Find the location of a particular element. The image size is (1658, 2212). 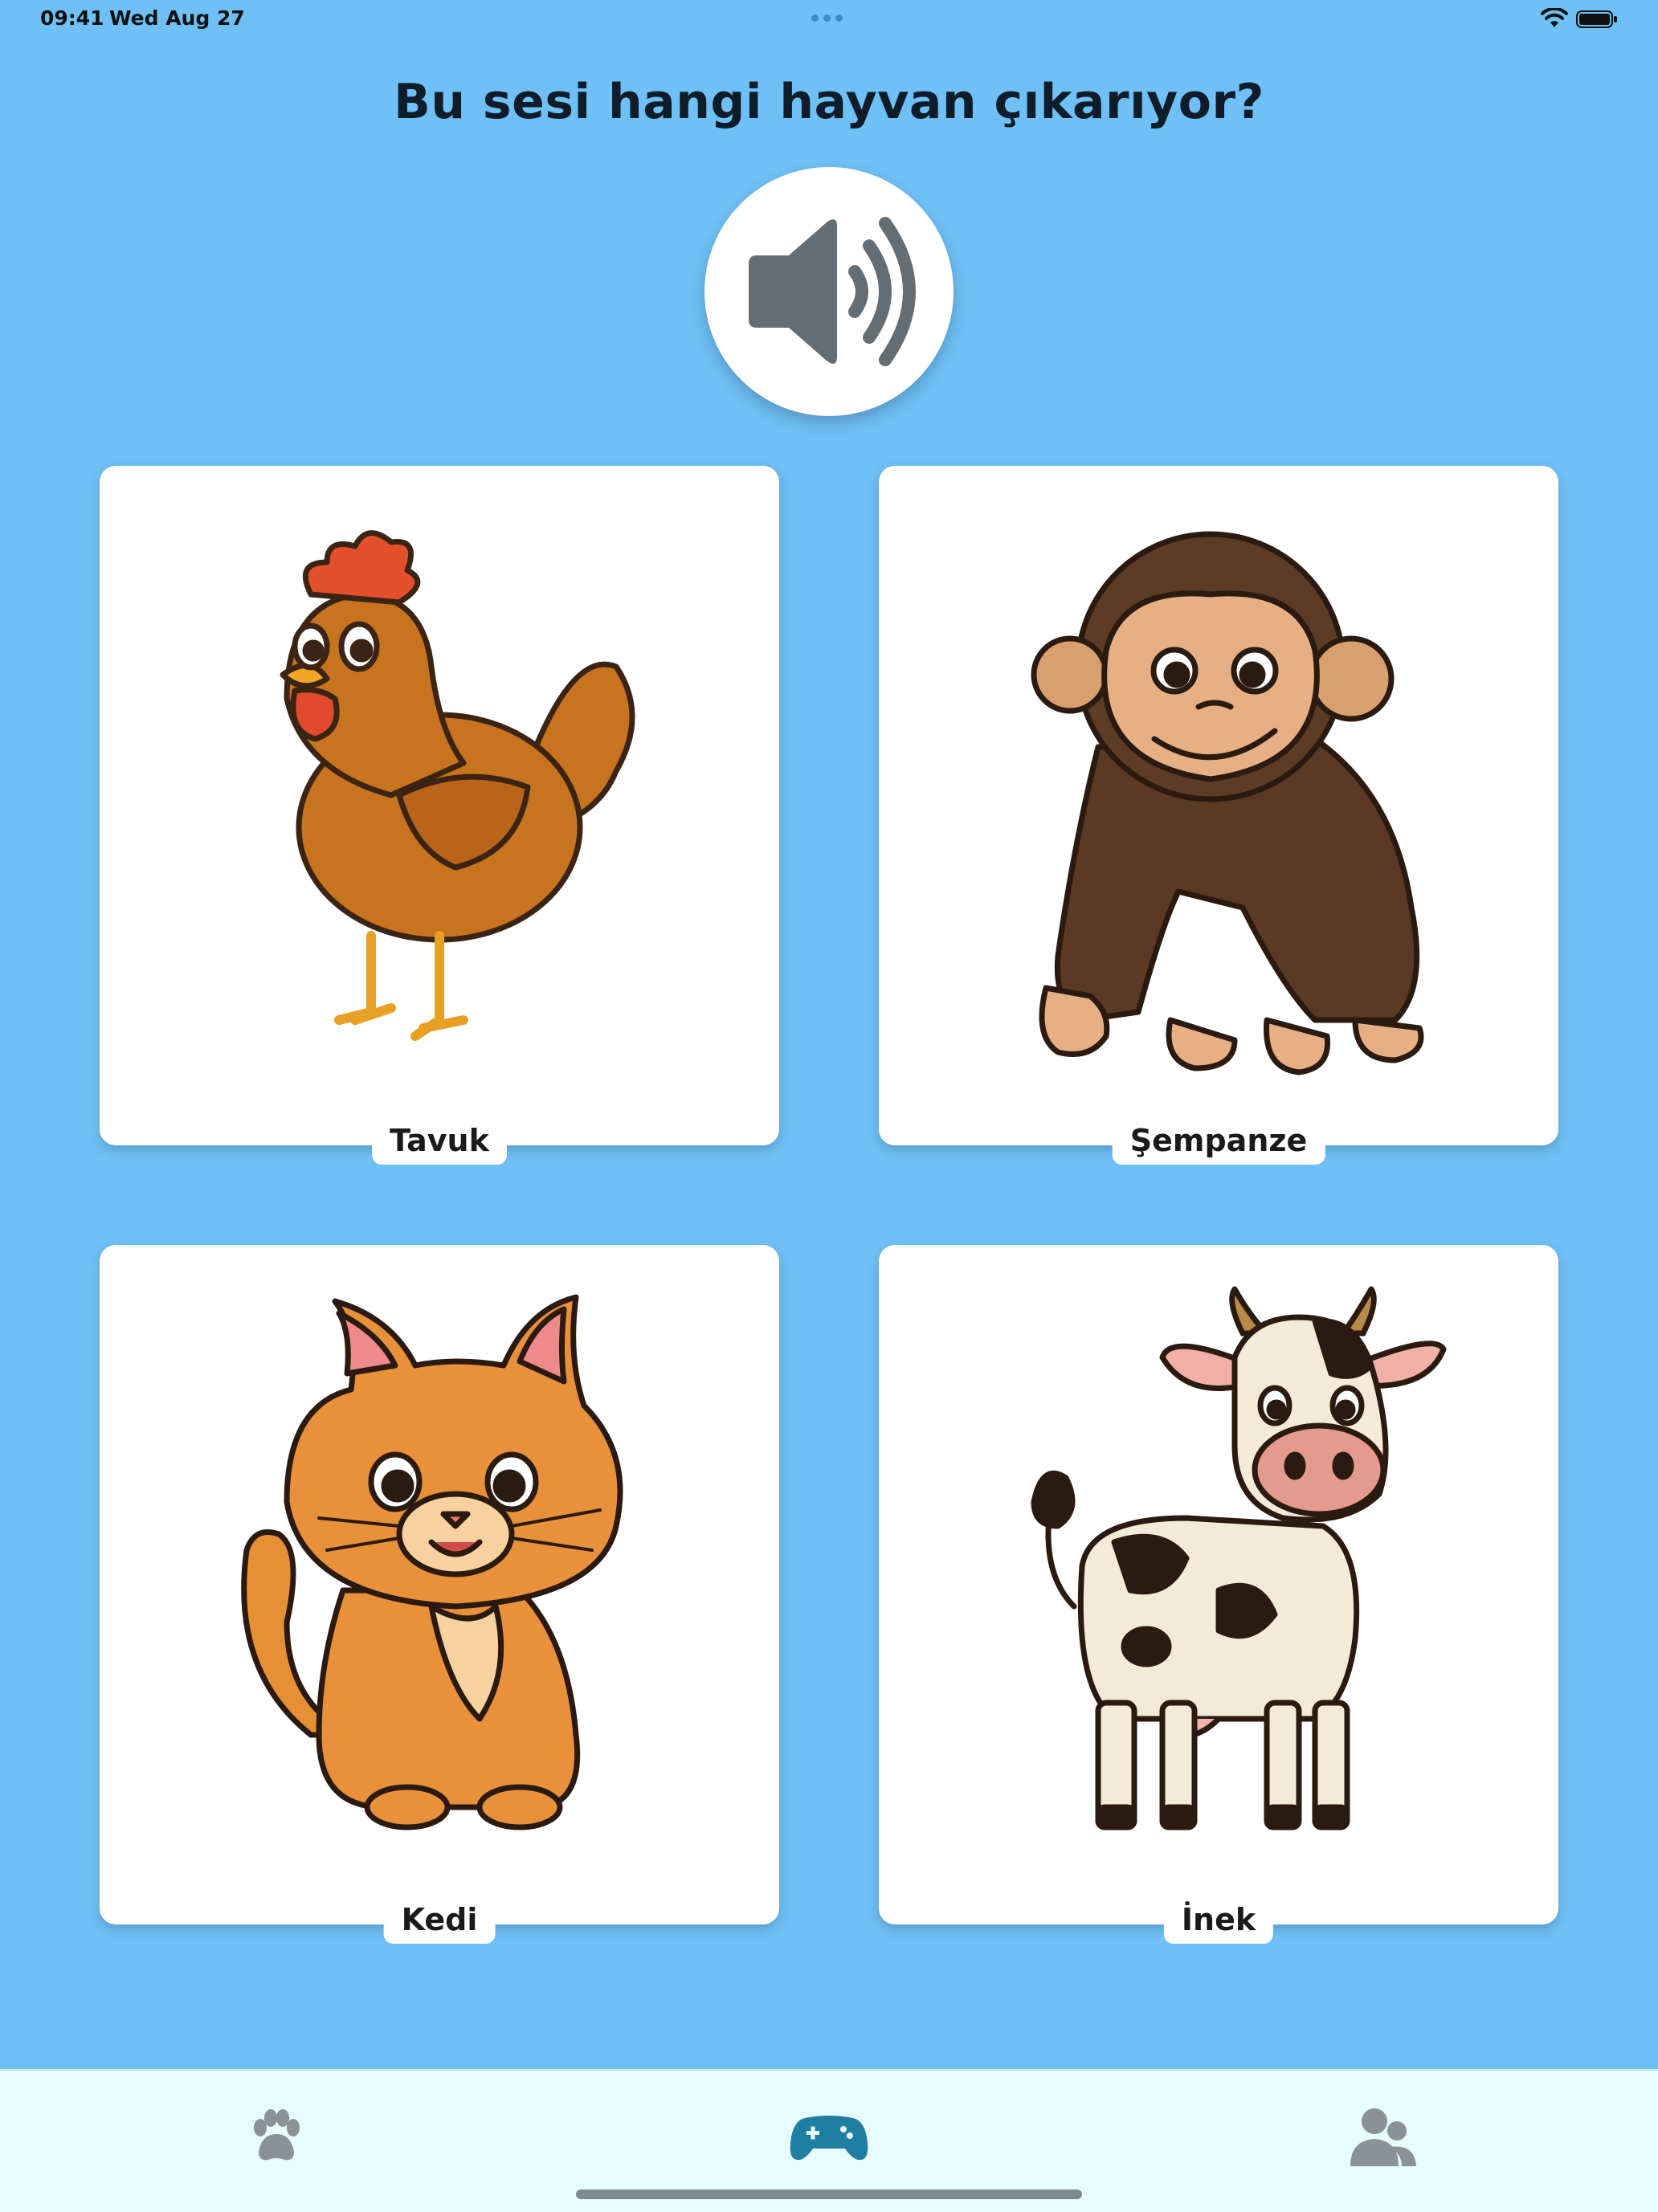

home-indicator is located at coordinates (829, 2194).